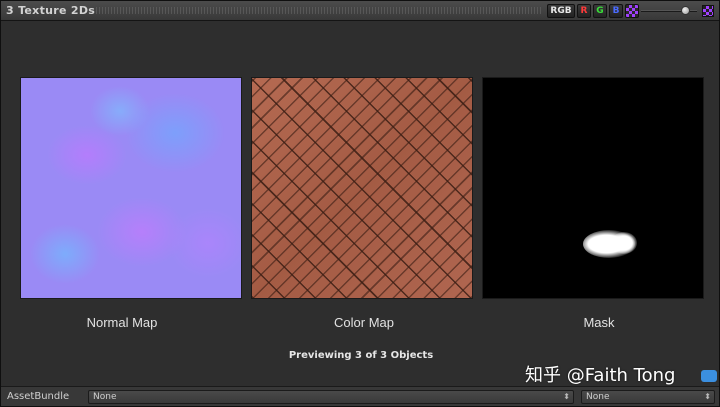 The height and width of the screenshot is (407, 720). What do you see at coordinates (598, 397) in the screenshot?
I see `asset-bundle-variant-value: None` at bounding box center [598, 397].